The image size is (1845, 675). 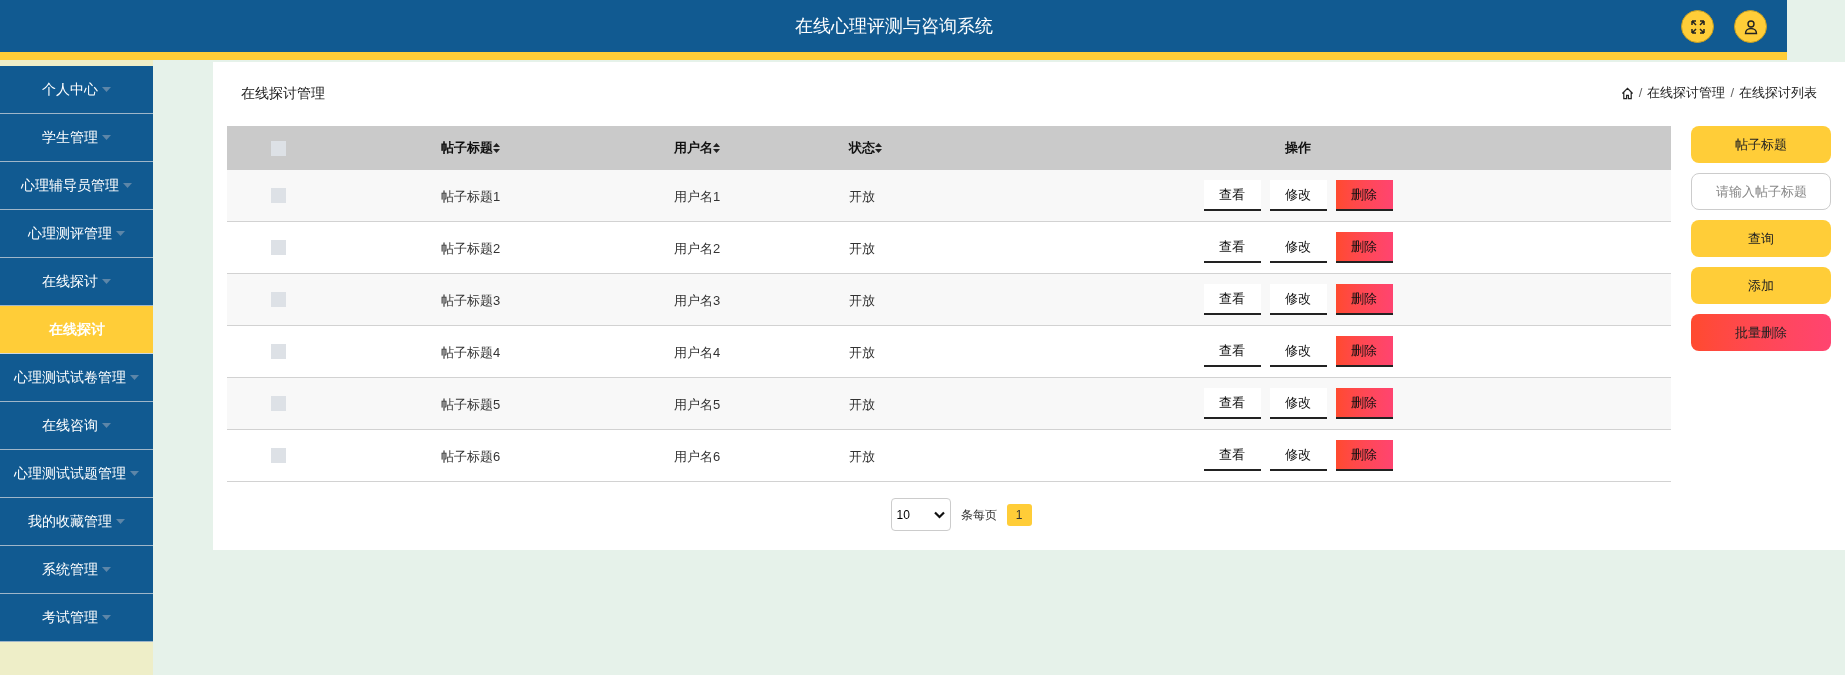 I want to click on action-button: 添加, so click(x=1761, y=285).